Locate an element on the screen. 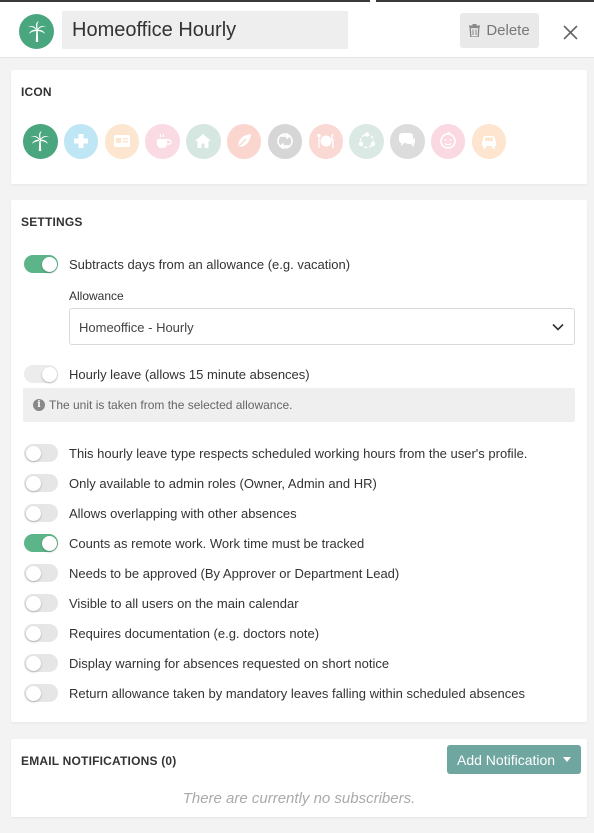 This screenshot has width=594, height=833. team-icon is located at coordinates (366, 141).